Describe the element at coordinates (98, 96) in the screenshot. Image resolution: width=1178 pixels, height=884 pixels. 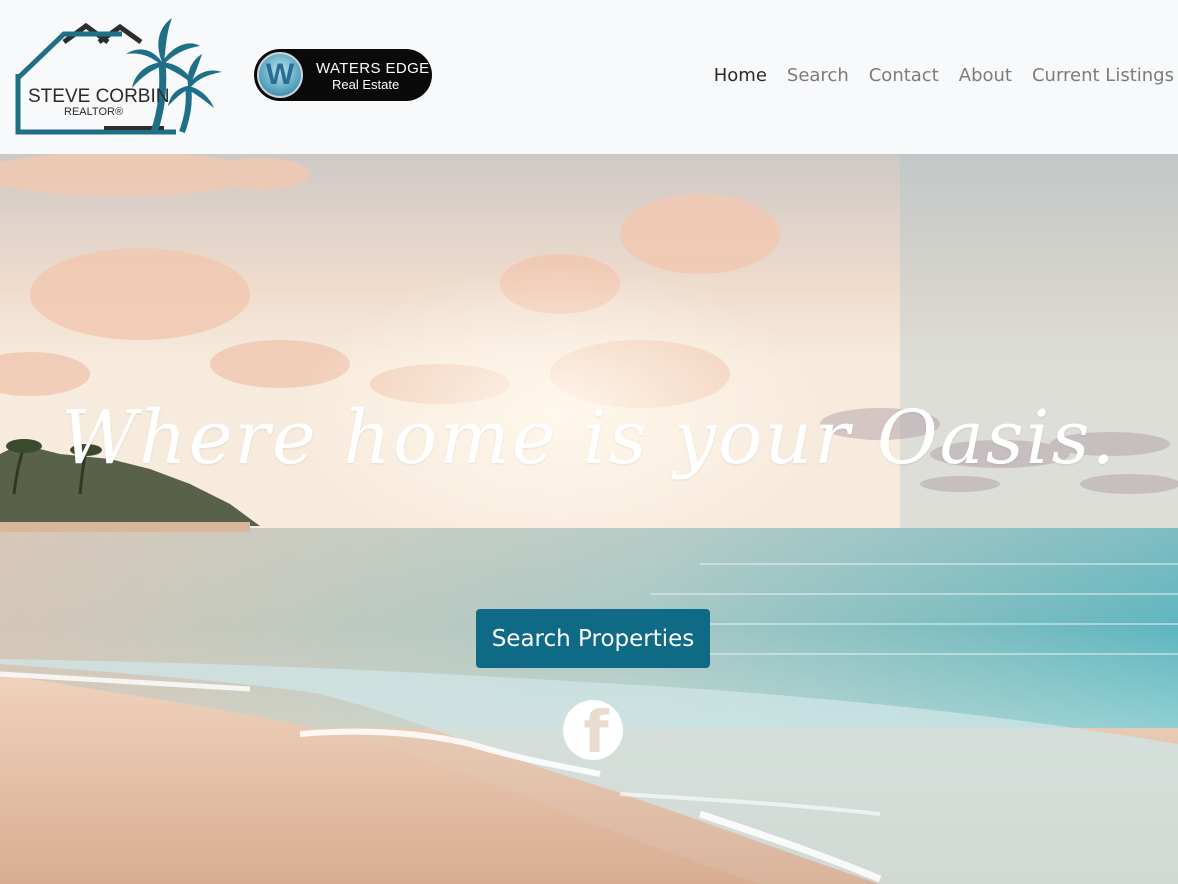
I see `logo-name-text: STEVE CORBIN` at that location.